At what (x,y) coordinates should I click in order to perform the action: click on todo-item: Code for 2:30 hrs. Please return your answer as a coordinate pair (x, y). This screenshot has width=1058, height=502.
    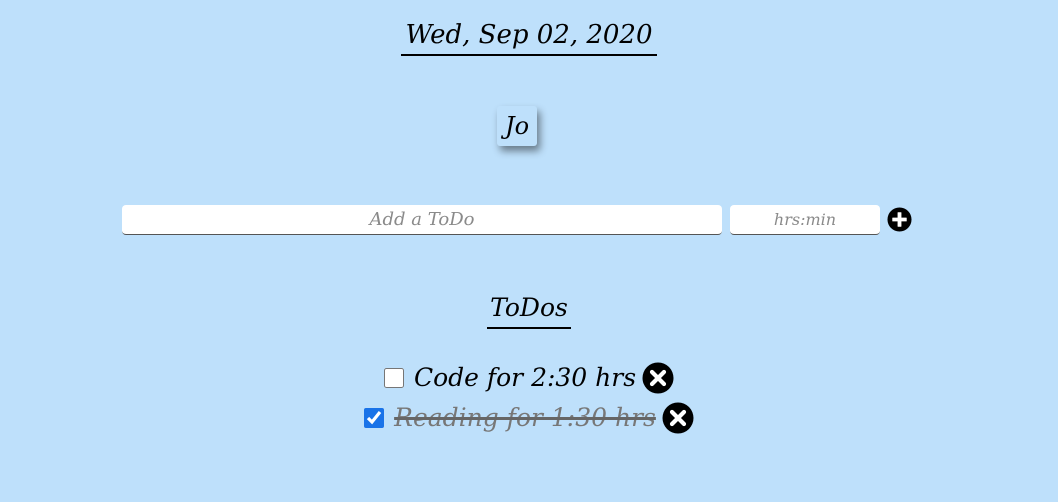
    Looking at the image, I should click on (529, 378).